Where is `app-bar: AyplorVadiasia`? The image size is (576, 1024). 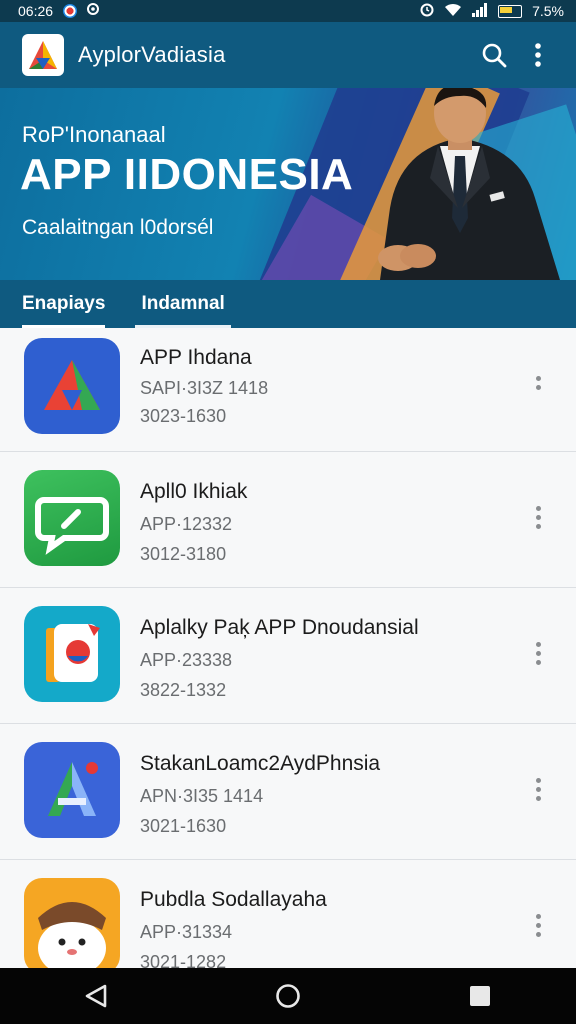 app-bar: AyplorVadiasia is located at coordinates (288, 55).